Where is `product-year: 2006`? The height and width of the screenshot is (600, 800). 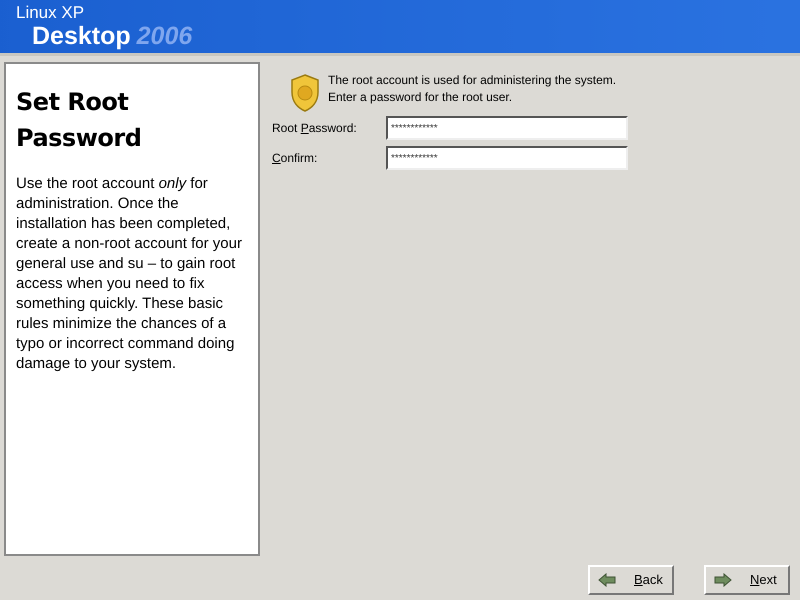 product-year: 2006 is located at coordinates (164, 36).